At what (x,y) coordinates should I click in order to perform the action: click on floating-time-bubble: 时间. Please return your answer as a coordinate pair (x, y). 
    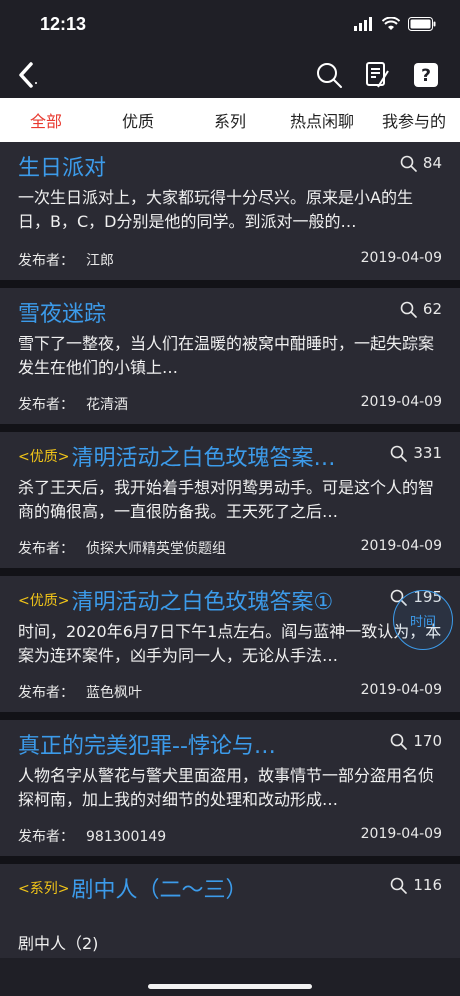
    Looking at the image, I should click on (423, 620).